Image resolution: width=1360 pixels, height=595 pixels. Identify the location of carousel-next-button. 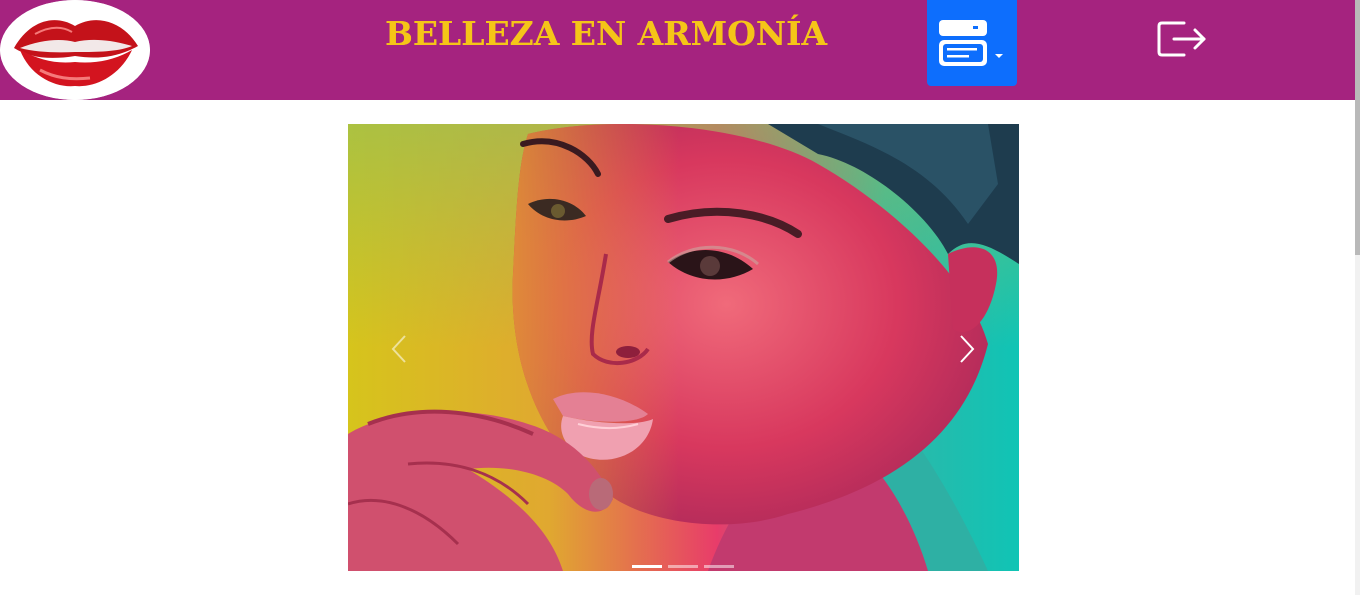
(968, 349).